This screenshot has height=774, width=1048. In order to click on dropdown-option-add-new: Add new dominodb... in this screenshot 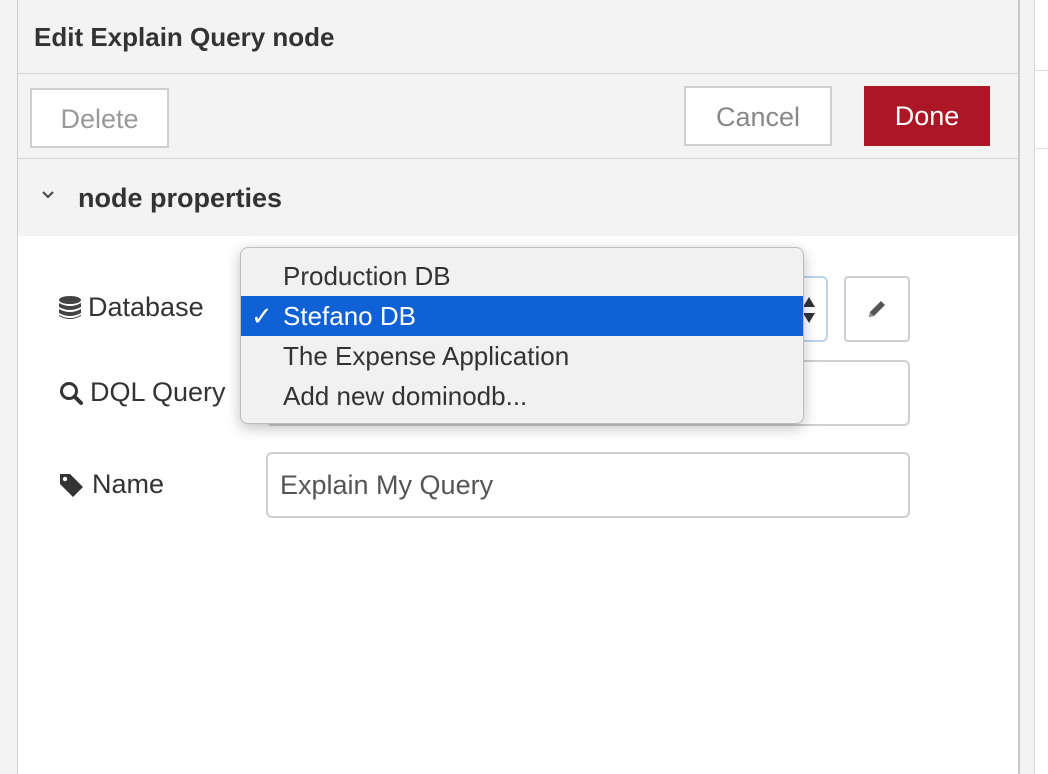, I will do `click(522, 396)`.